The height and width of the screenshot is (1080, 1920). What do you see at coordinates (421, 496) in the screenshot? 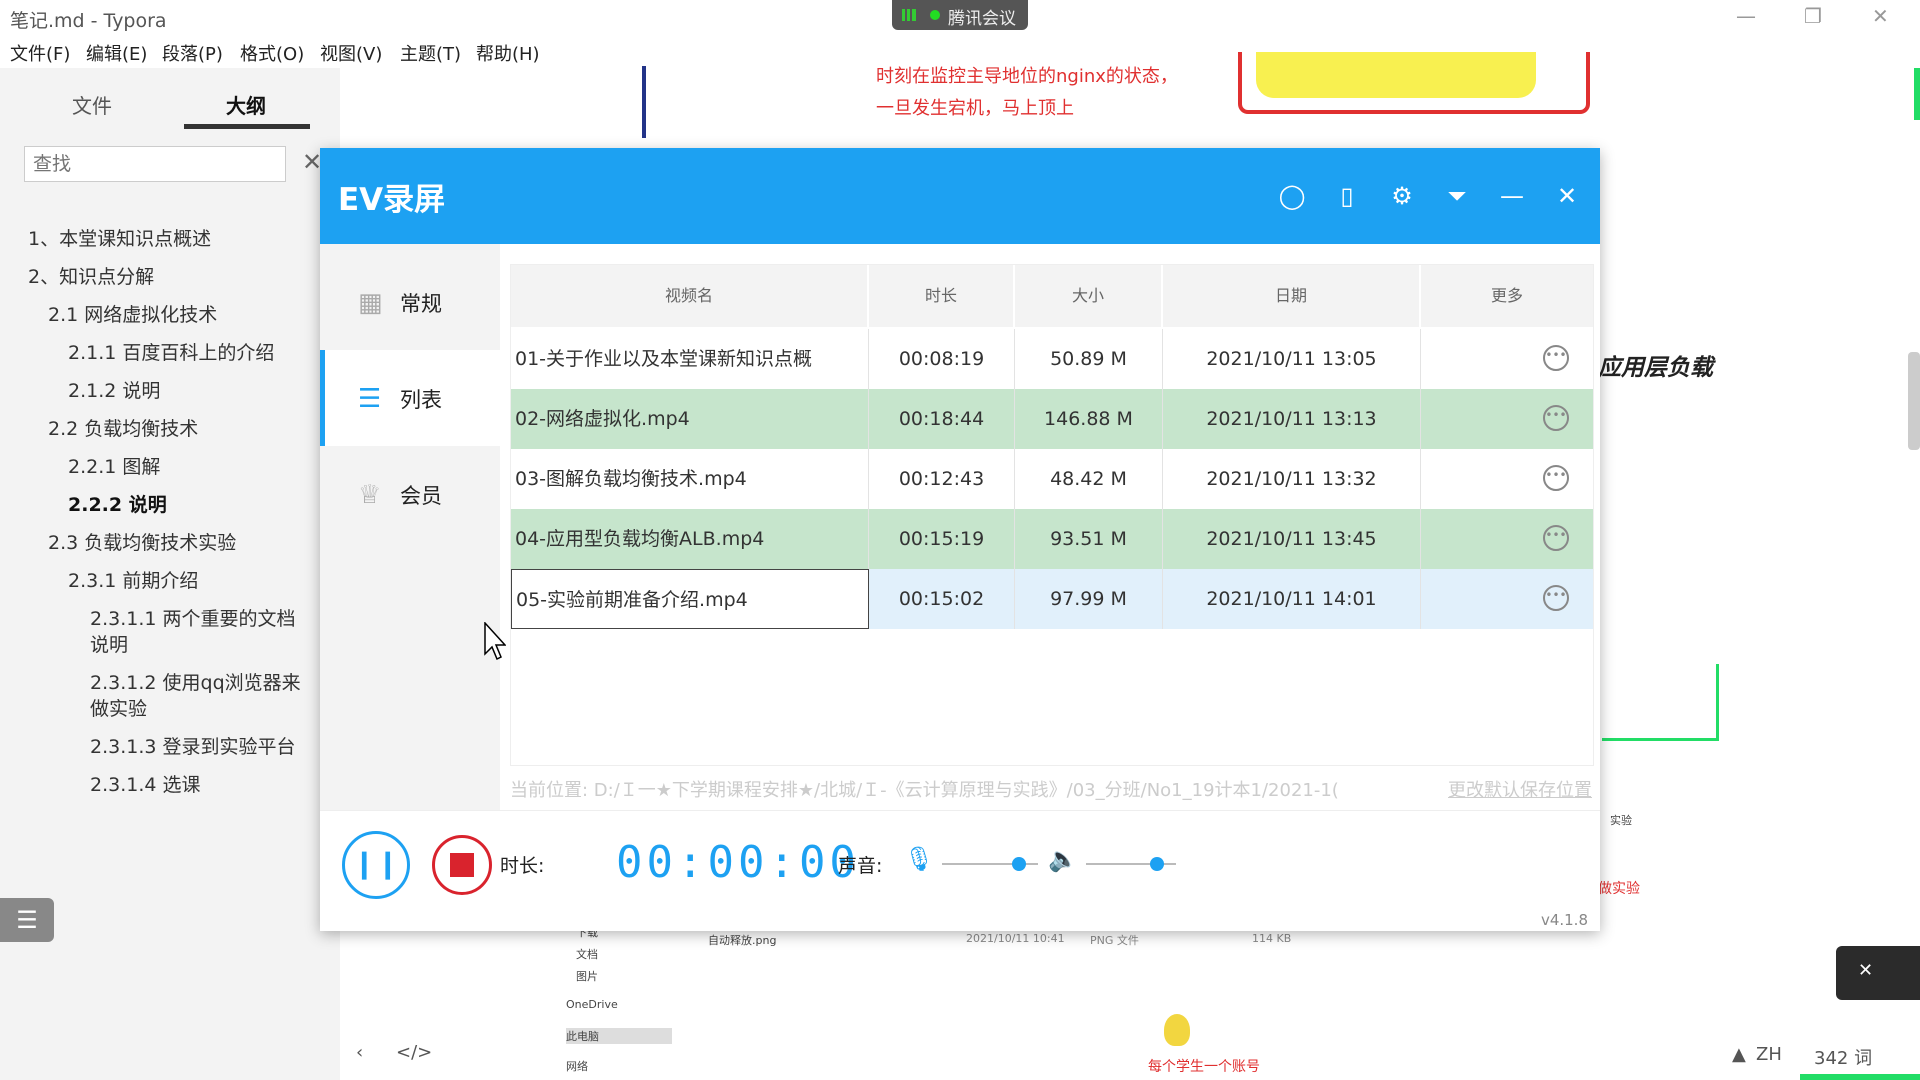
I see `nav-label: 会员` at bounding box center [421, 496].